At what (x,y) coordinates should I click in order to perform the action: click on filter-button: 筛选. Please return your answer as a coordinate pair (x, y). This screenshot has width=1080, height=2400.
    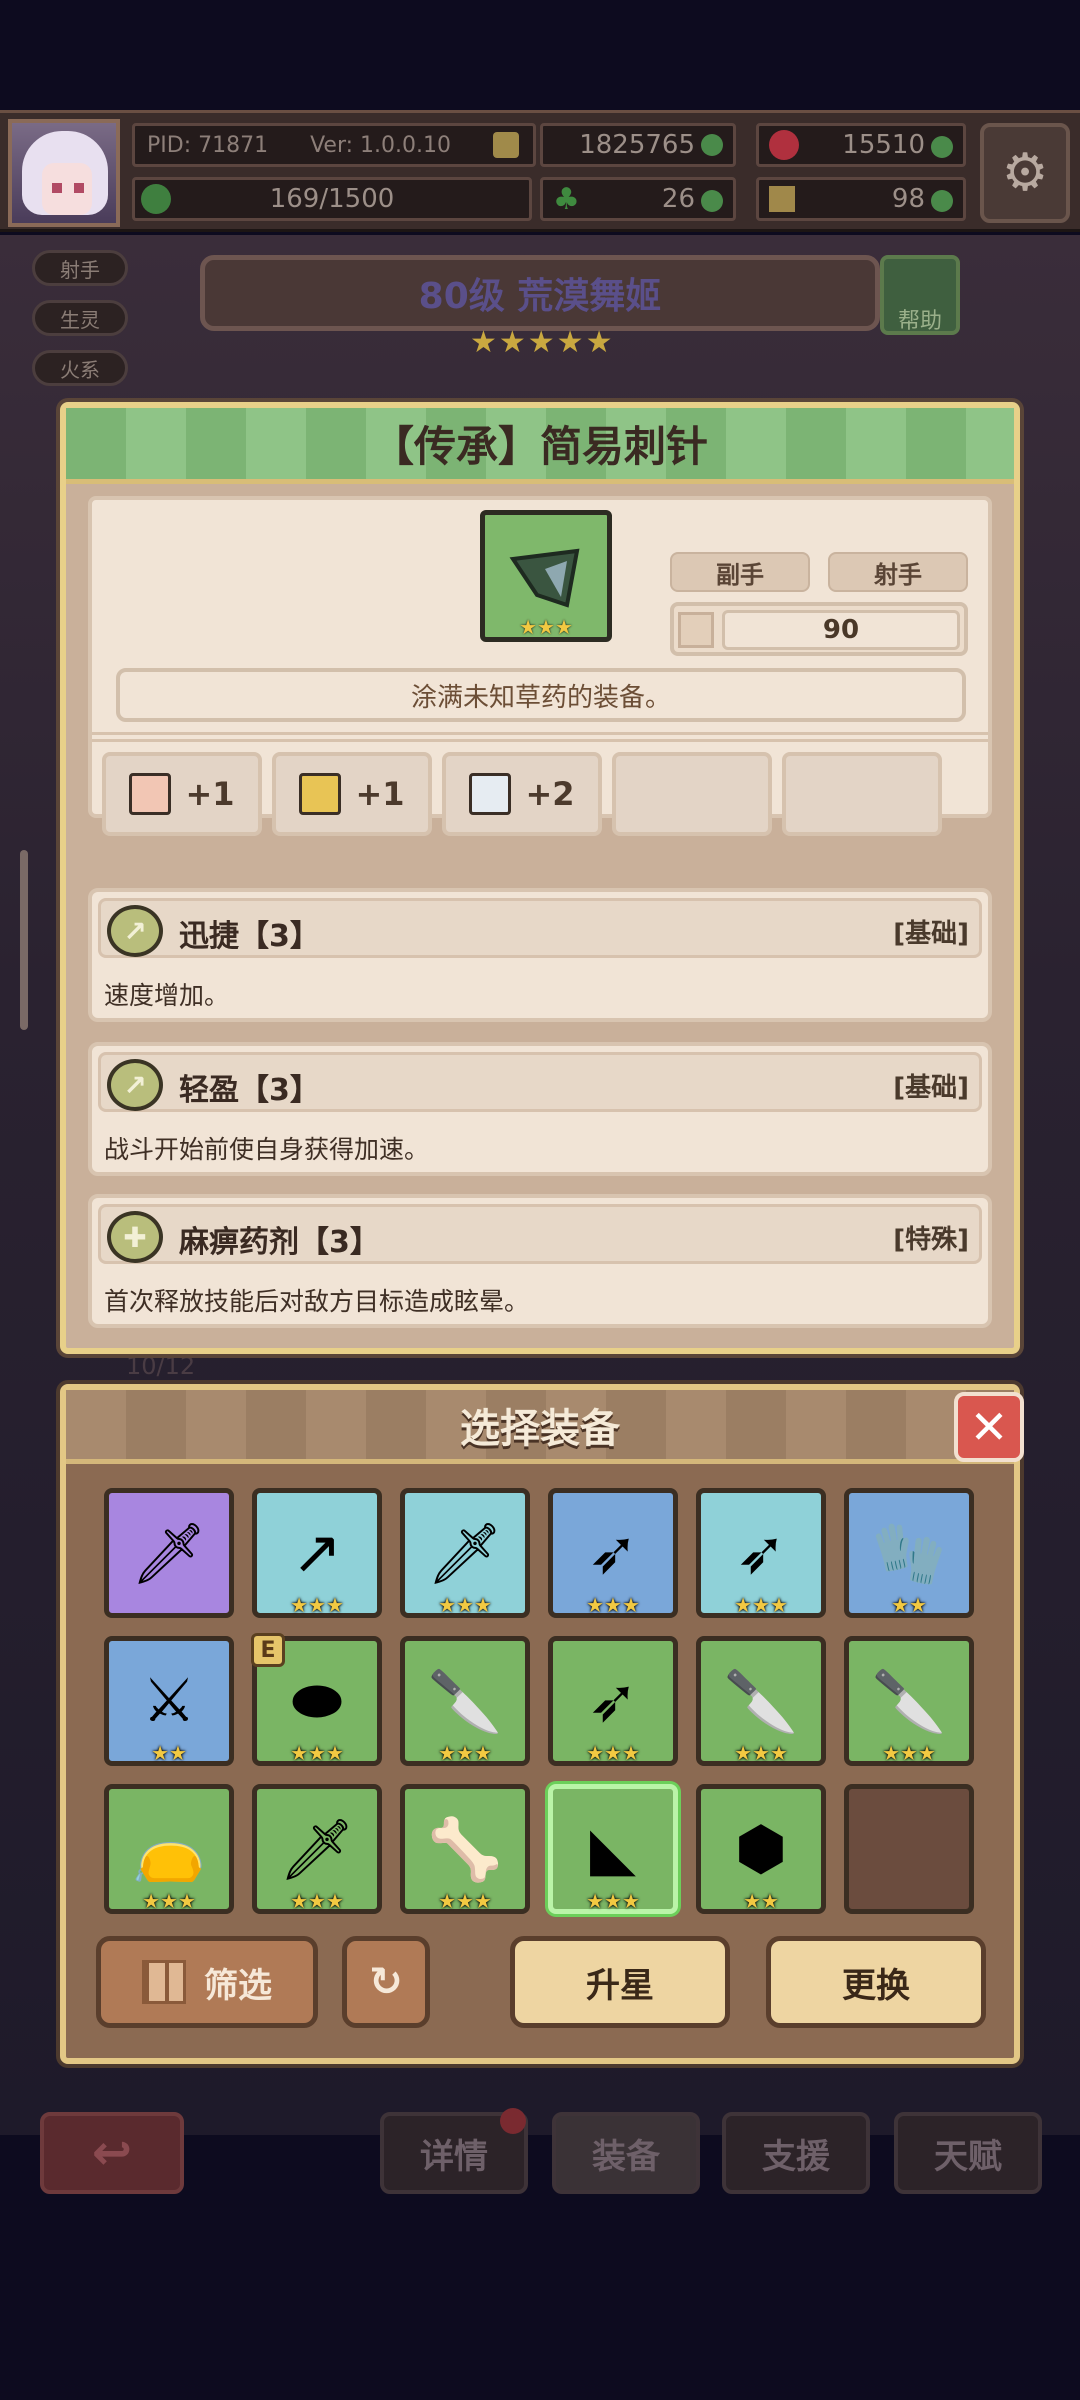
    Looking at the image, I should click on (207, 1982).